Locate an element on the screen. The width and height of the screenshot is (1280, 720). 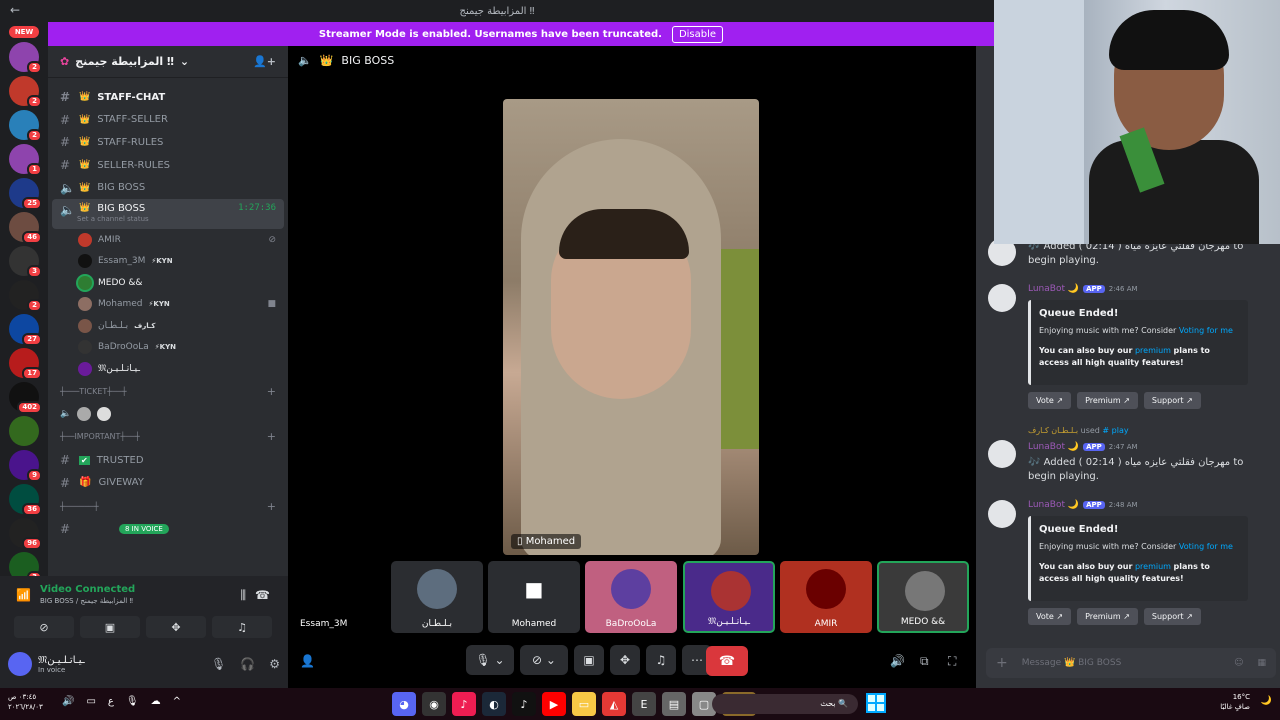
in-voice-pill: 8 IN VOICE is located at coordinates (144, 529).